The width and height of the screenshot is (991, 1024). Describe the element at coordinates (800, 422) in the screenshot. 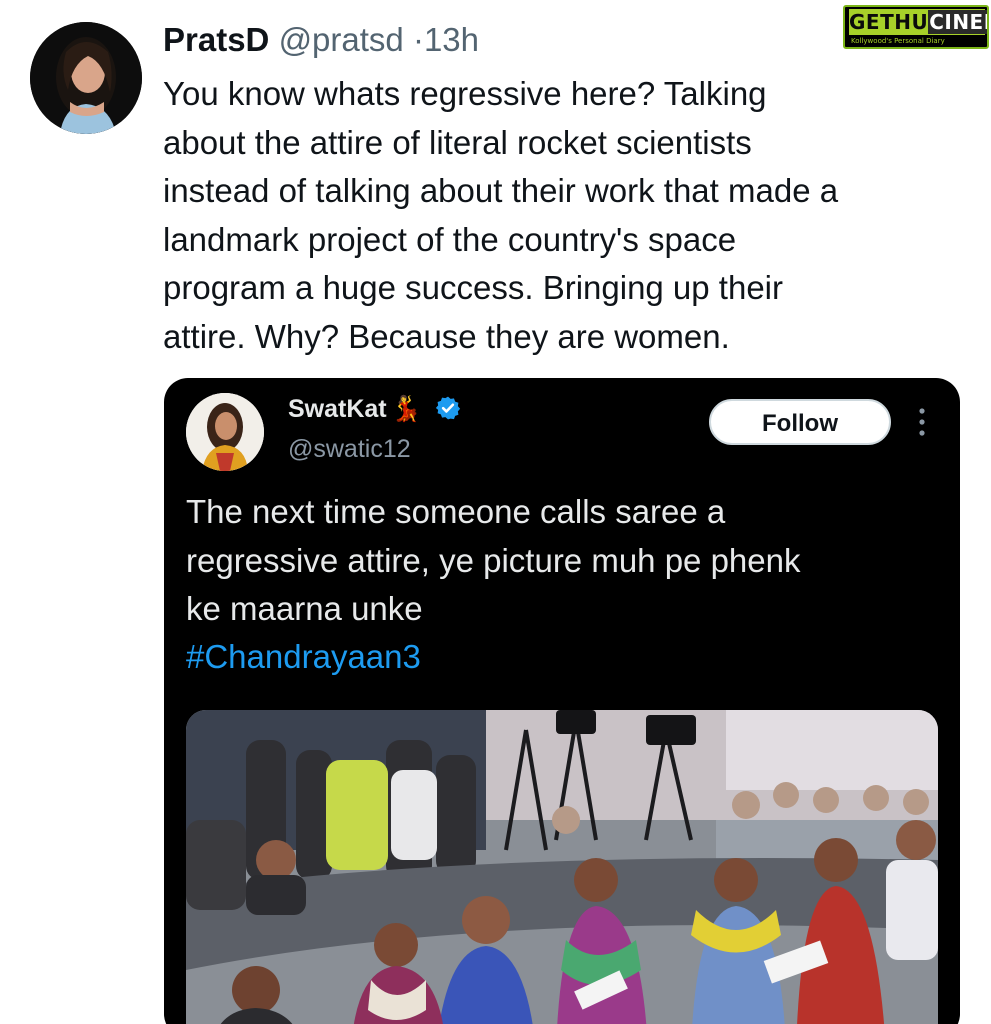

I see `follow-button: Follow` at that location.